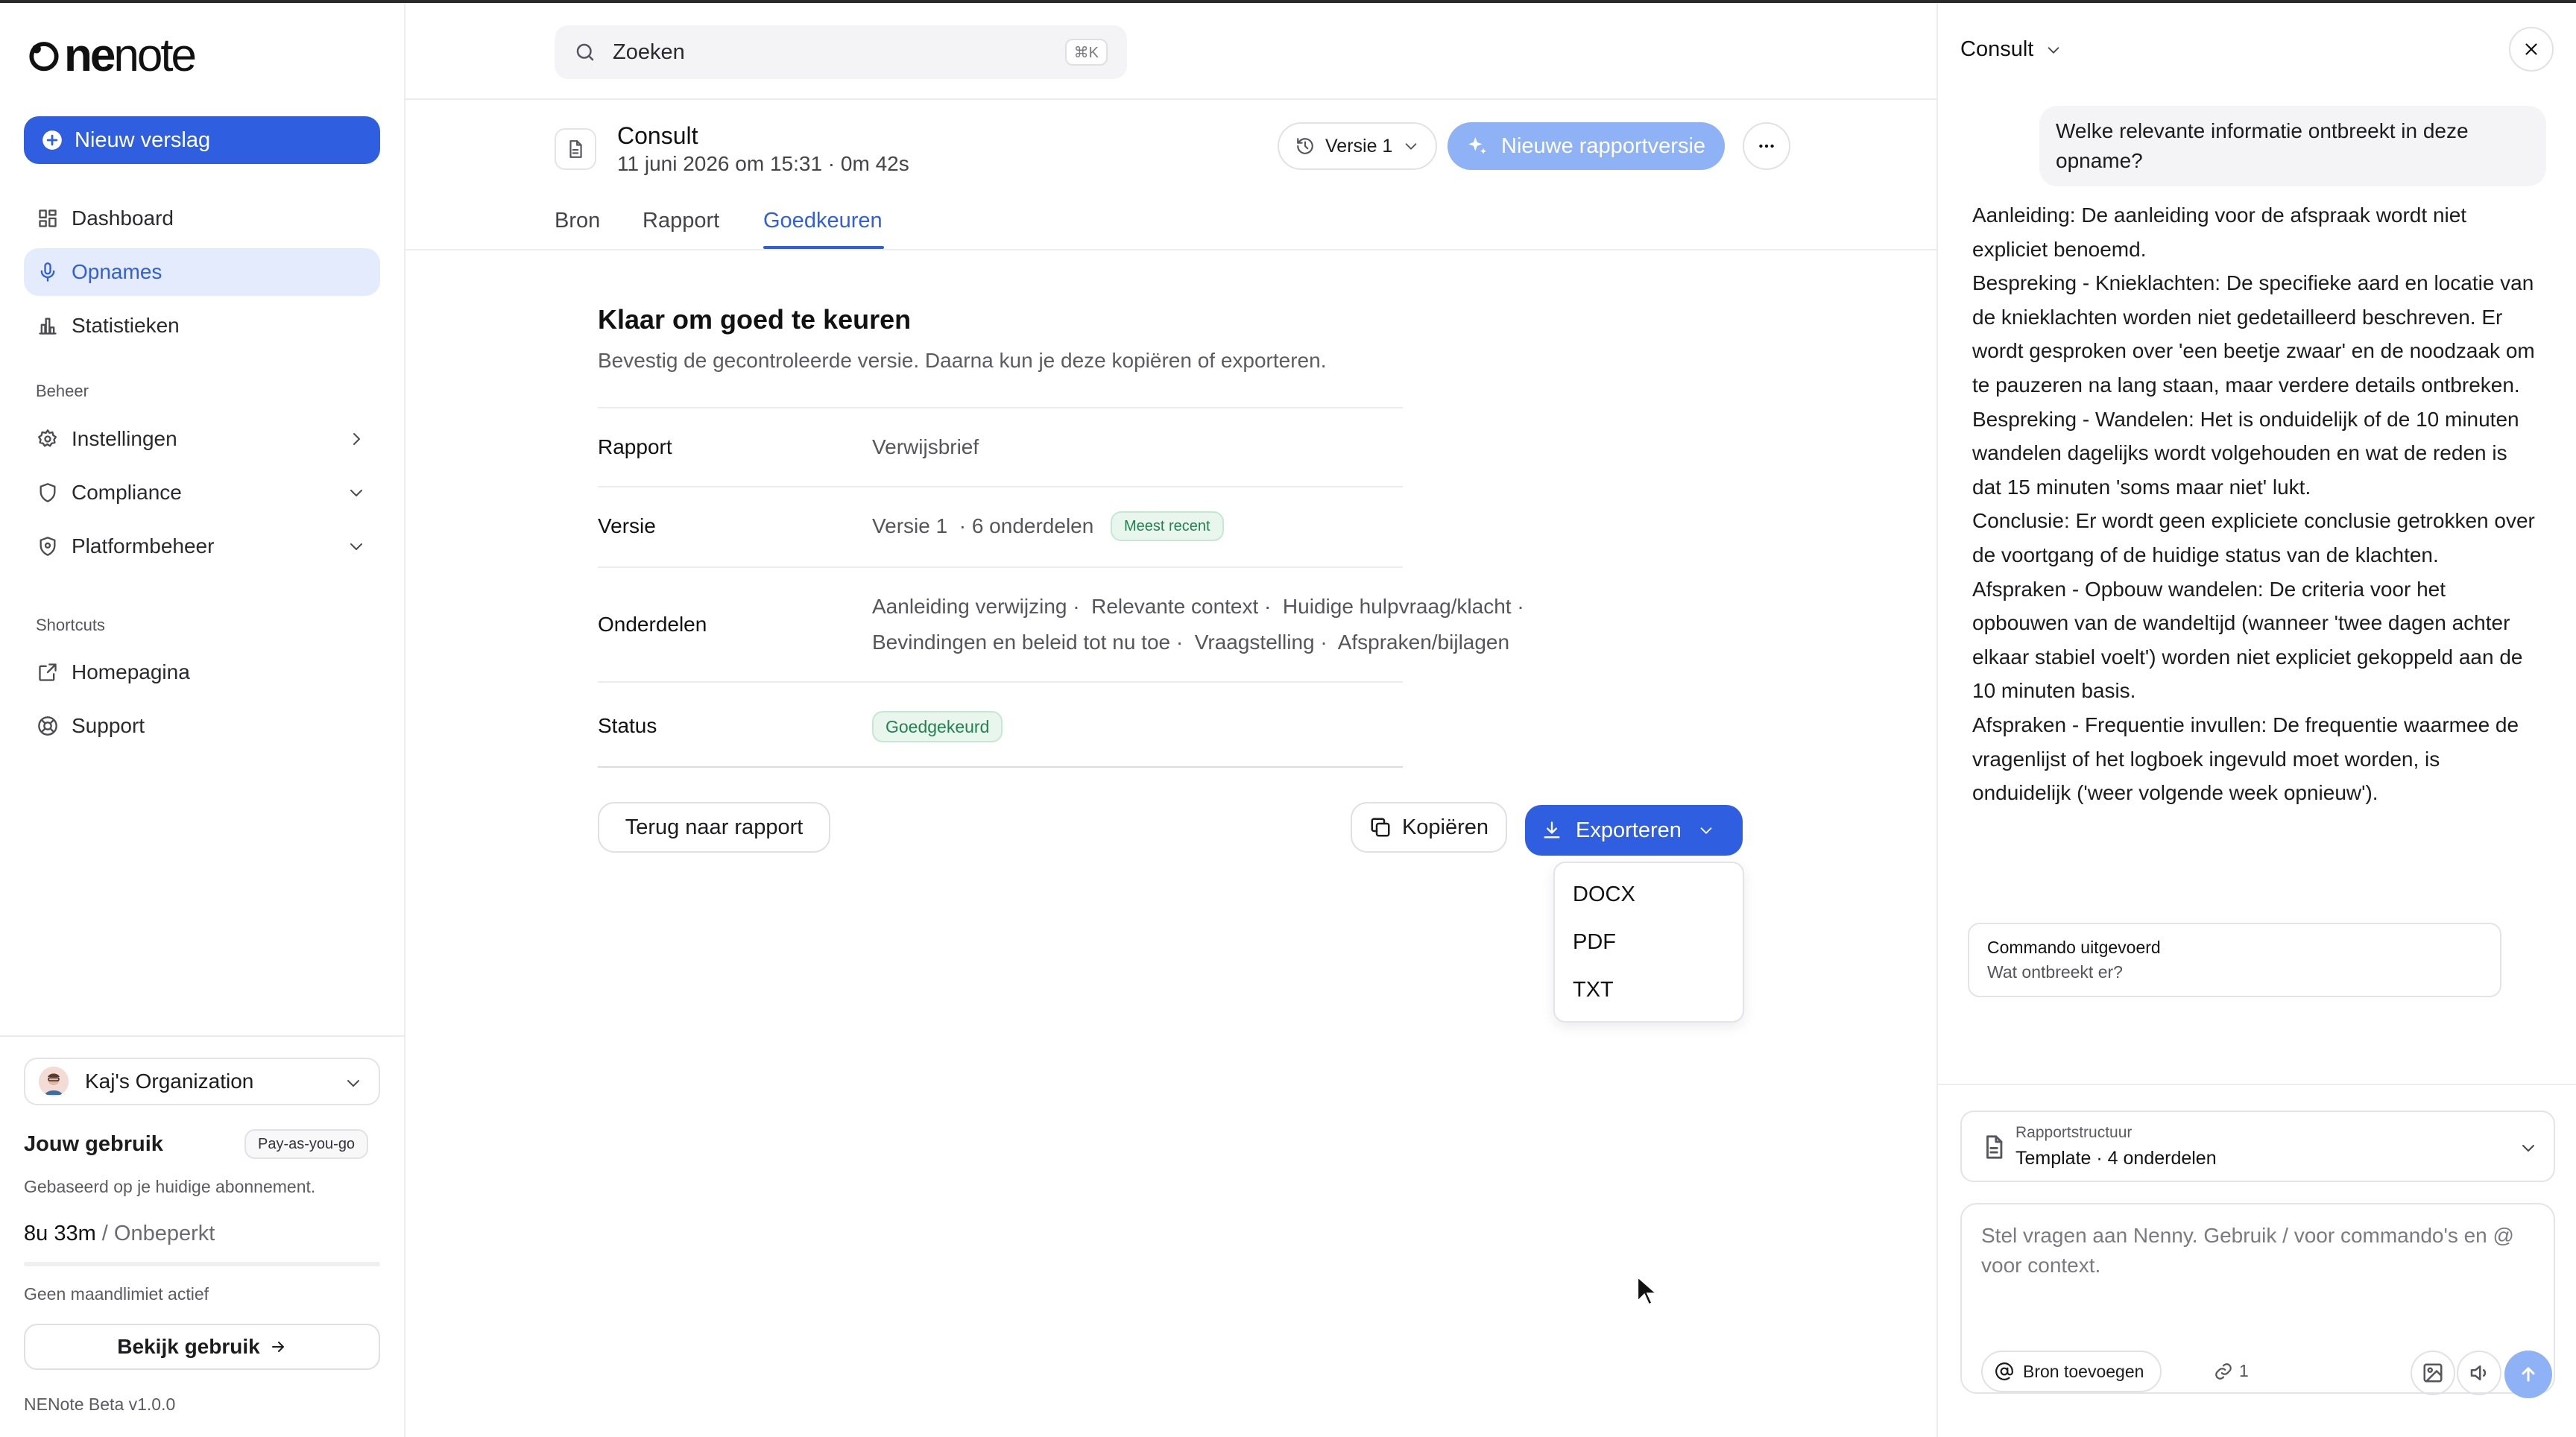 The image size is (2576, 1437). What do you see at coordinates (155, 55) in the screenshot?
I see `logo-rest: note` at bounding box center [155, 55].